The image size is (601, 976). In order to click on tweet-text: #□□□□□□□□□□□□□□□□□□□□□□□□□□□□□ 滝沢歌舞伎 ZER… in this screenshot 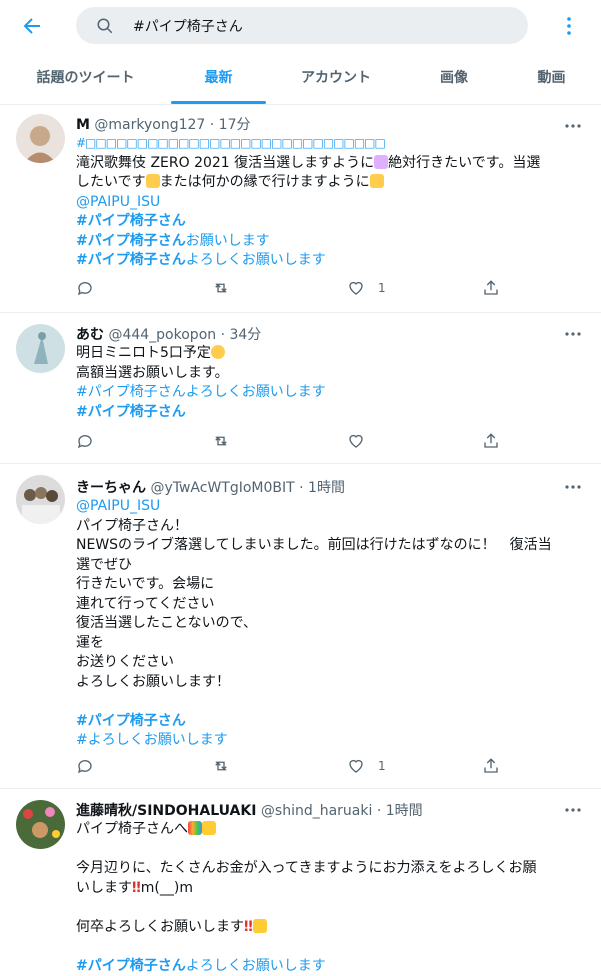, I will do `click(326, 202)`.